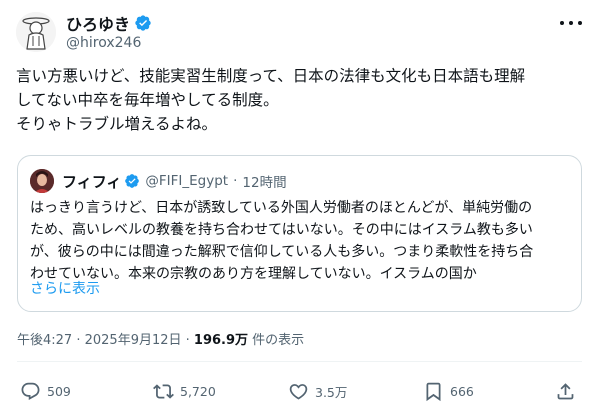 The image size is (597, 419). What do you see at coordinates (65, 288) in the screenshot?
I see `show-more-link: さらに表示` at bounding box center [65, 288].